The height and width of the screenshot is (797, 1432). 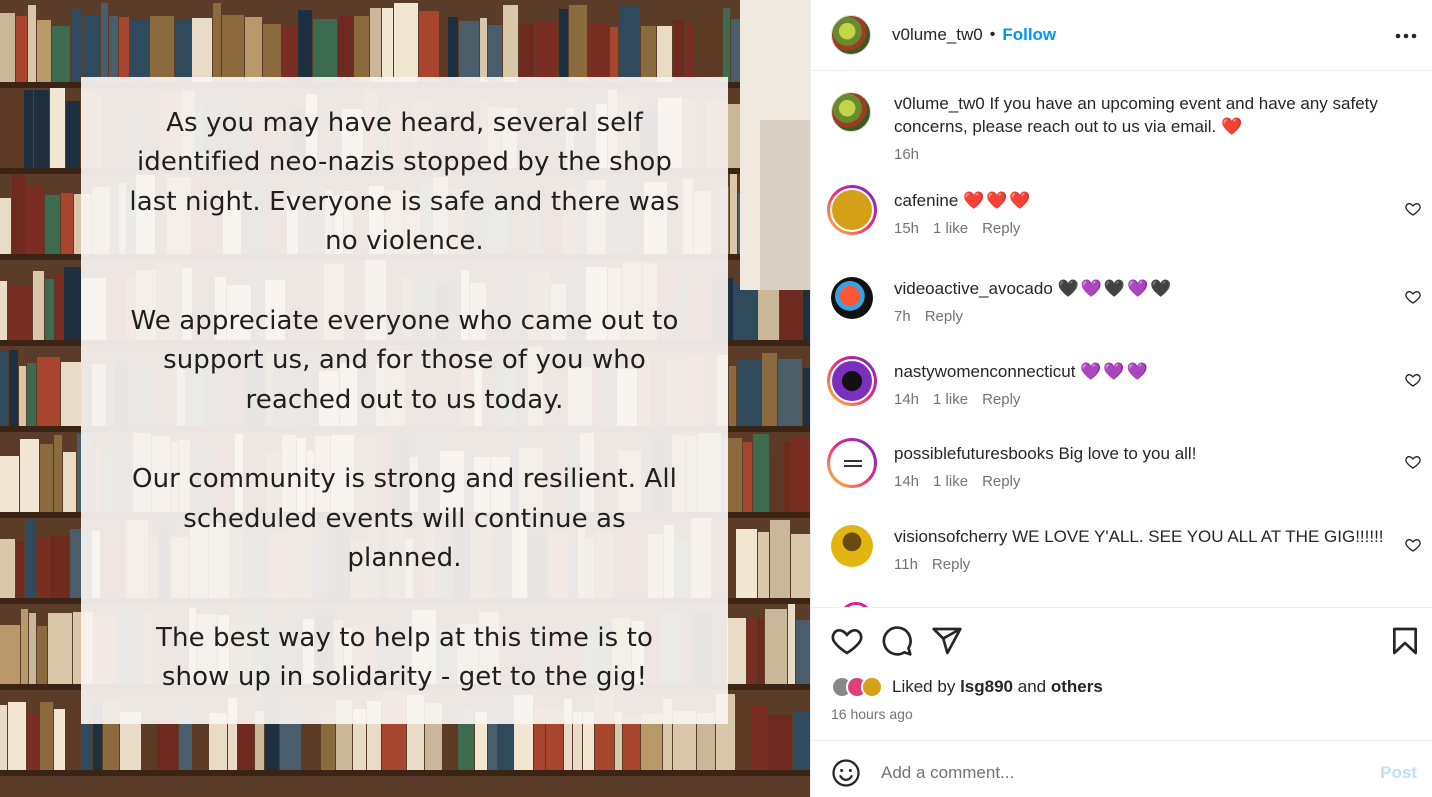 What do you see at coordinates (973, 288) in the screenshot?
I see `commenter-username: videoactive_avocado` at bounding box center [973, 288].